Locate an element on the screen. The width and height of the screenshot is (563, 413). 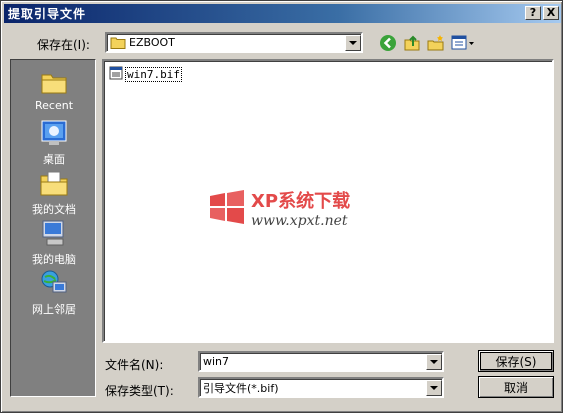
save-button: 保存(S) is located at coordinates (516, 361).